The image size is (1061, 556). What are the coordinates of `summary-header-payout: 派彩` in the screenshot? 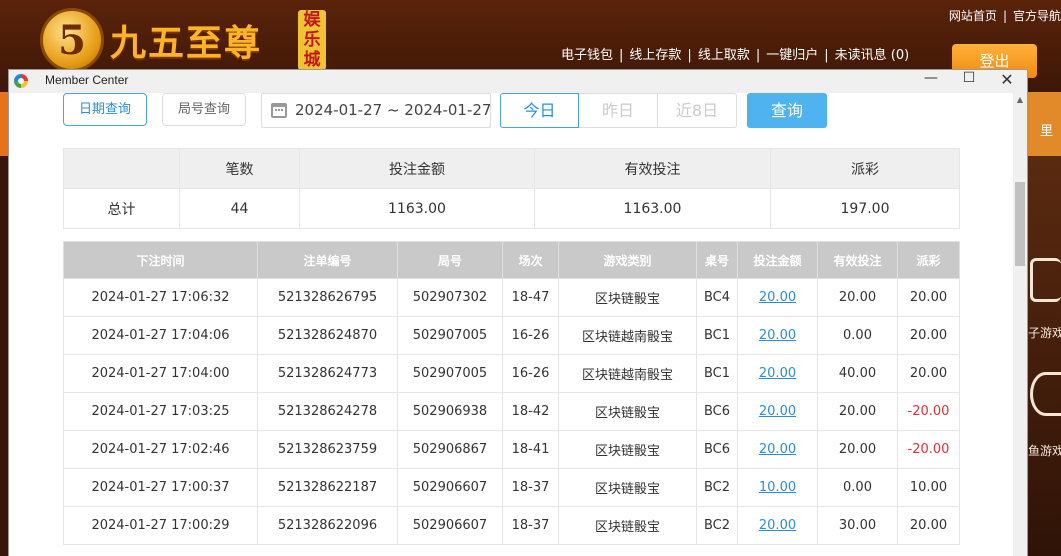 It's located at (865, 168).